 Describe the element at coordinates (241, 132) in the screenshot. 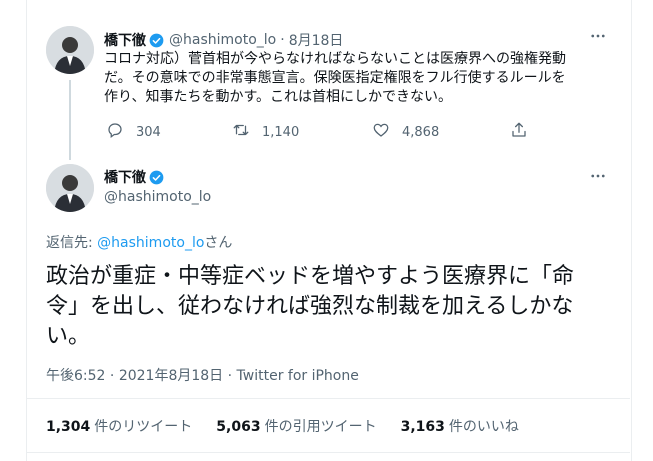

I see `retweet-icon` at that location.